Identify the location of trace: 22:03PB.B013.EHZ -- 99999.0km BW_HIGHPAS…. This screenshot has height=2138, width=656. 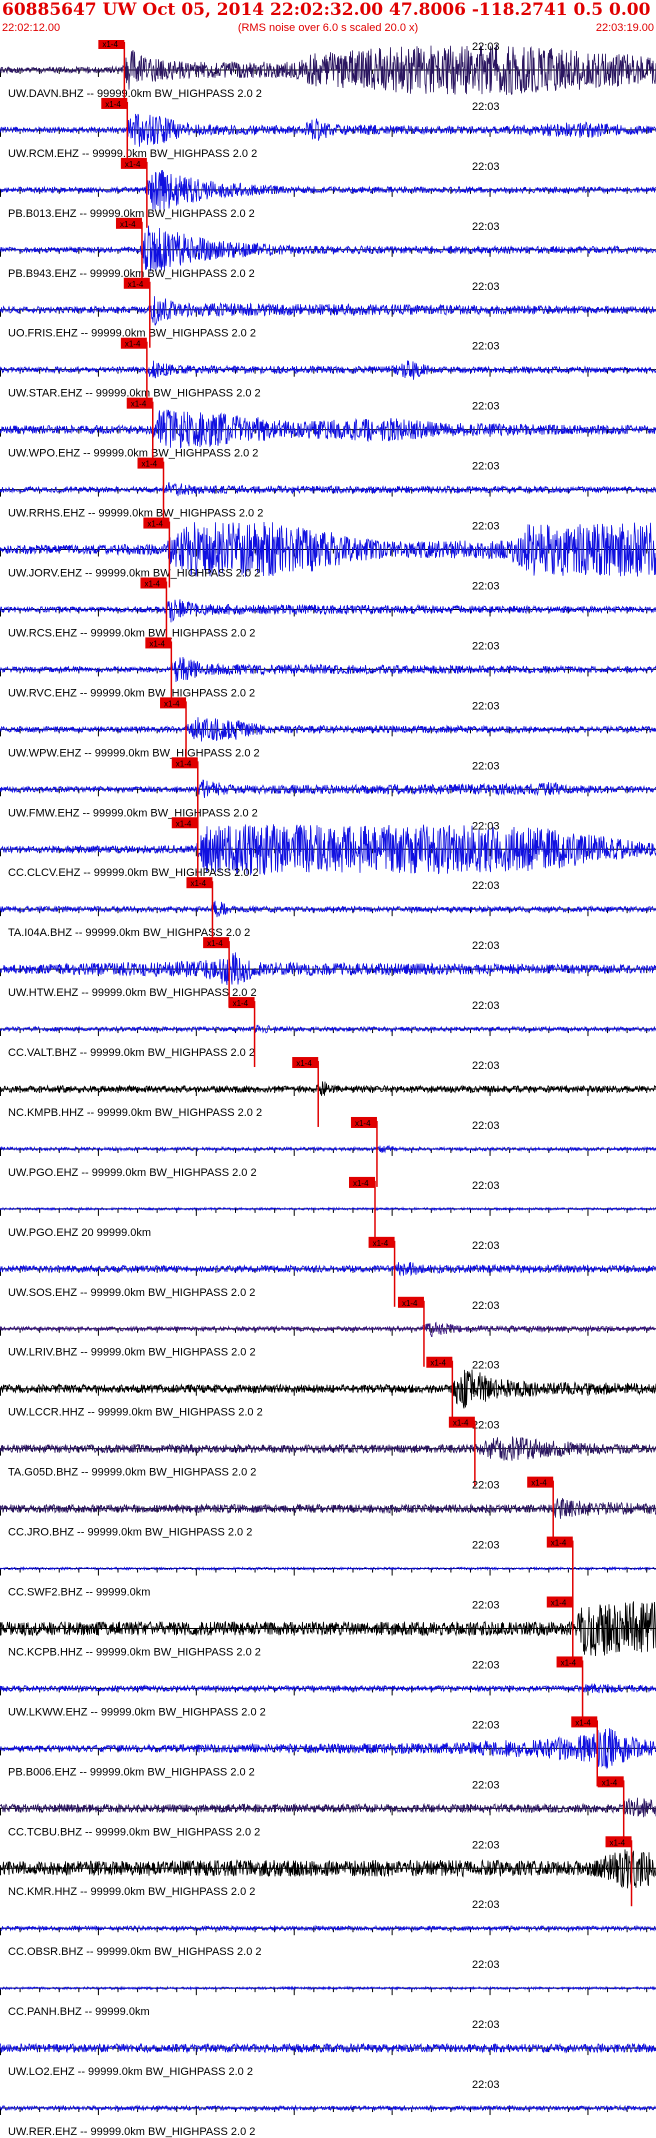
(328, 192).